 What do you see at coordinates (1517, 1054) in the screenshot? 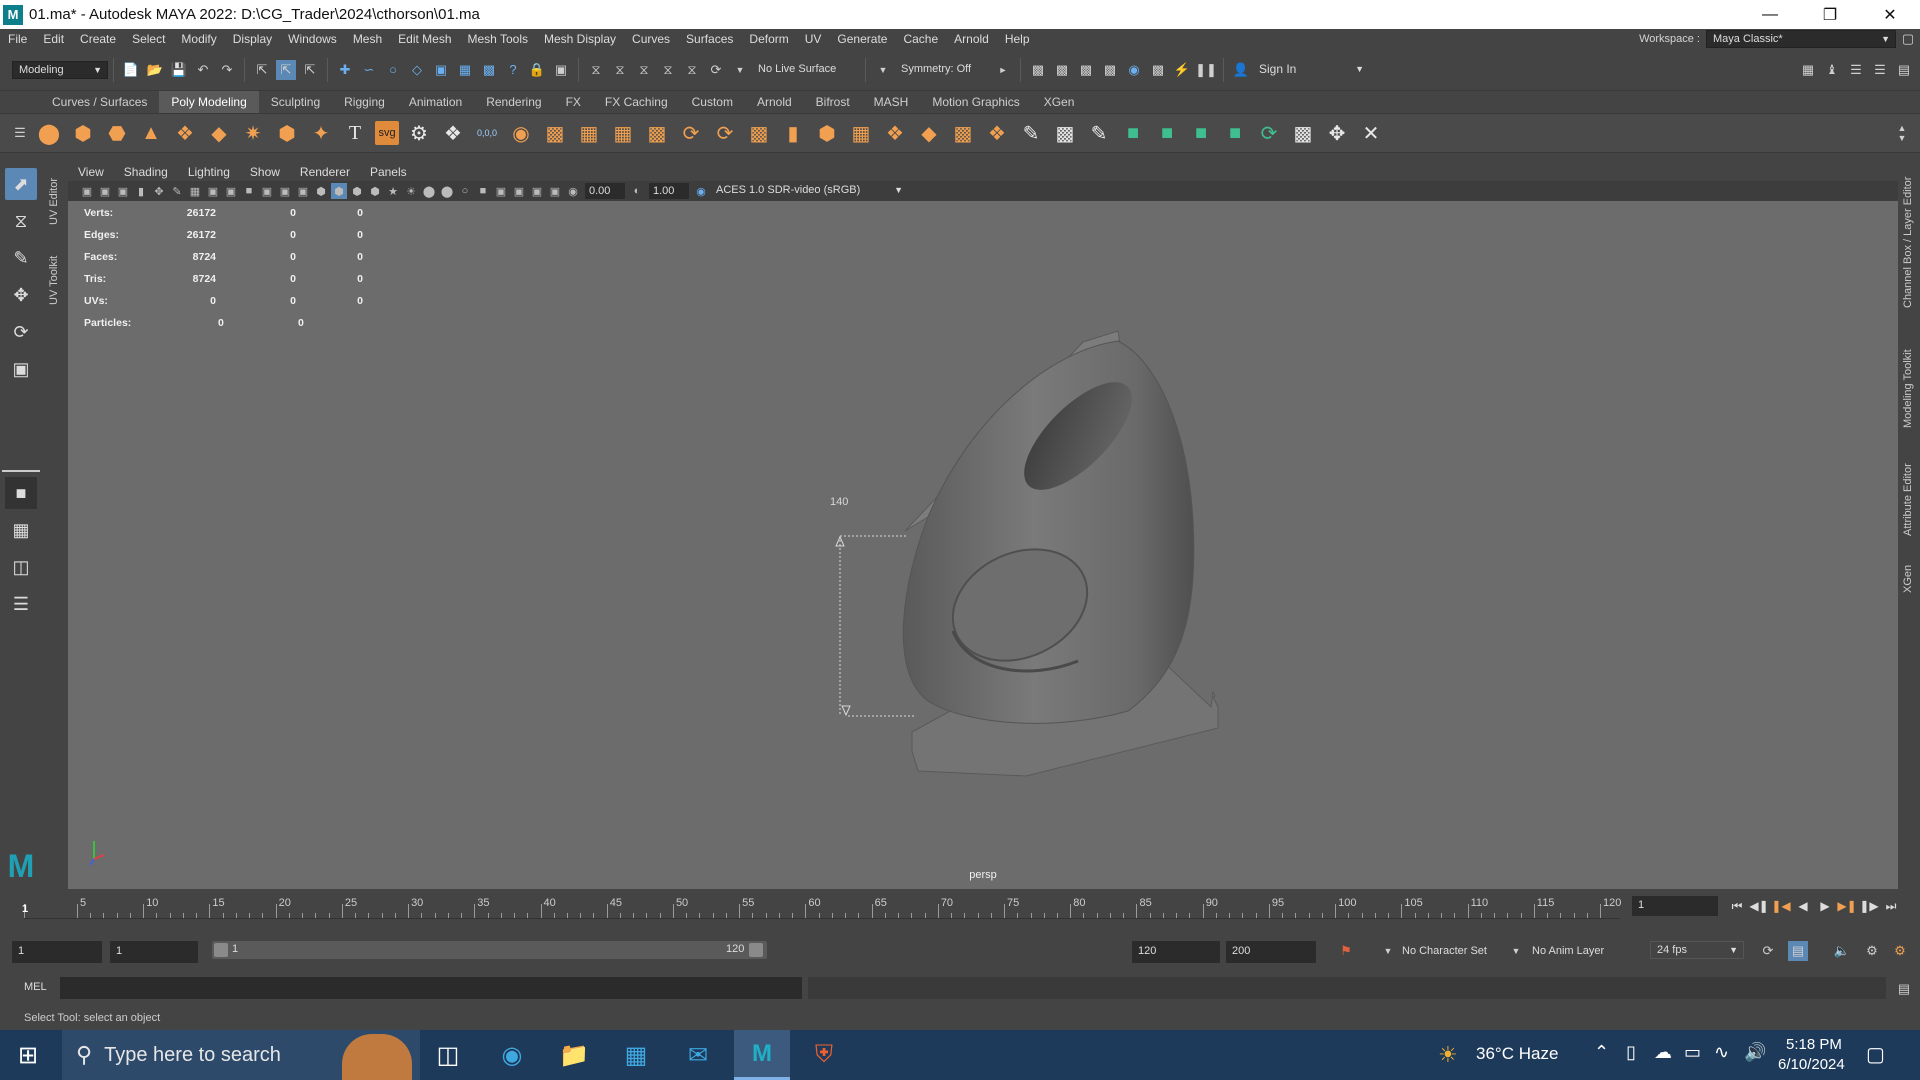
I see `weather-text: 36°C Haze` at bounding box center [1517, 1054].